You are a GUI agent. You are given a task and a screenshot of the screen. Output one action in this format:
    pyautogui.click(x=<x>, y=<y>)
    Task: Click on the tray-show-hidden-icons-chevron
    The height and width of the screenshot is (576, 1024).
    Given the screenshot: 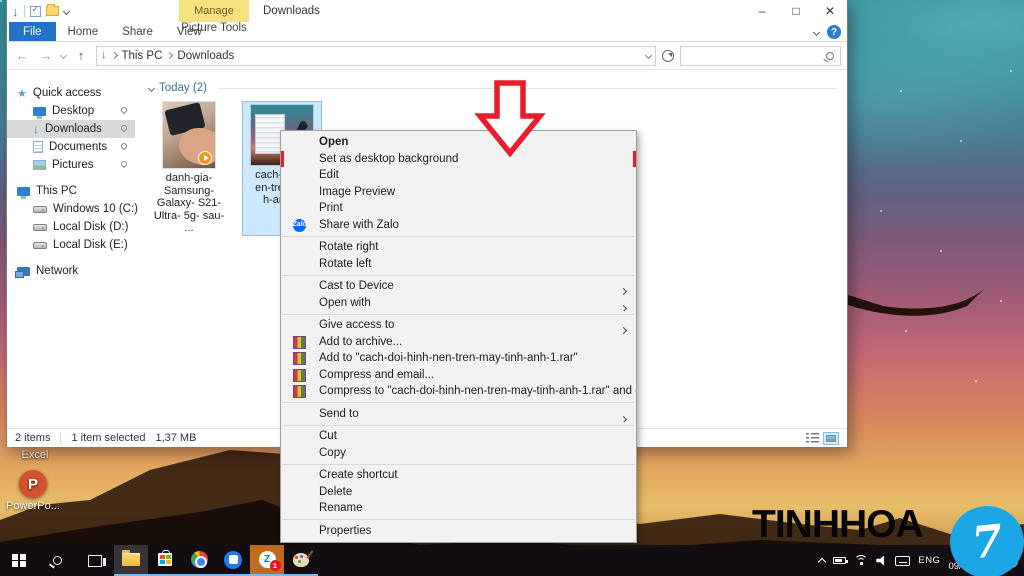 What is the action you would take?
    pyautogui.click(x=822, y=562)
    